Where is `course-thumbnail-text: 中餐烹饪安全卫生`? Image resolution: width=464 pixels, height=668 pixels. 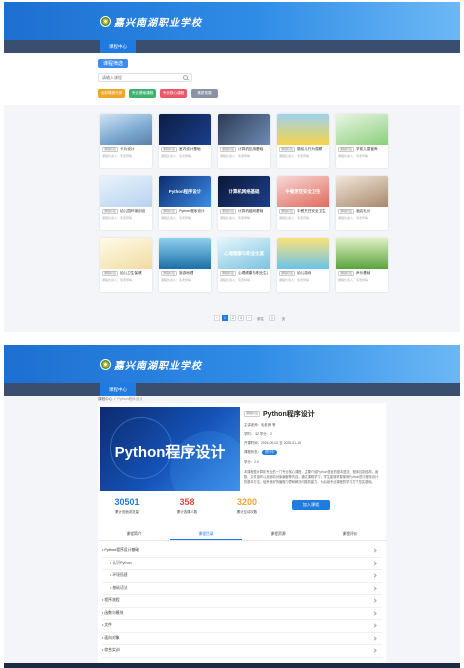
course-thumbnail-text: 中餐烹饪安全卫生 is located at coordinates (303, 191).